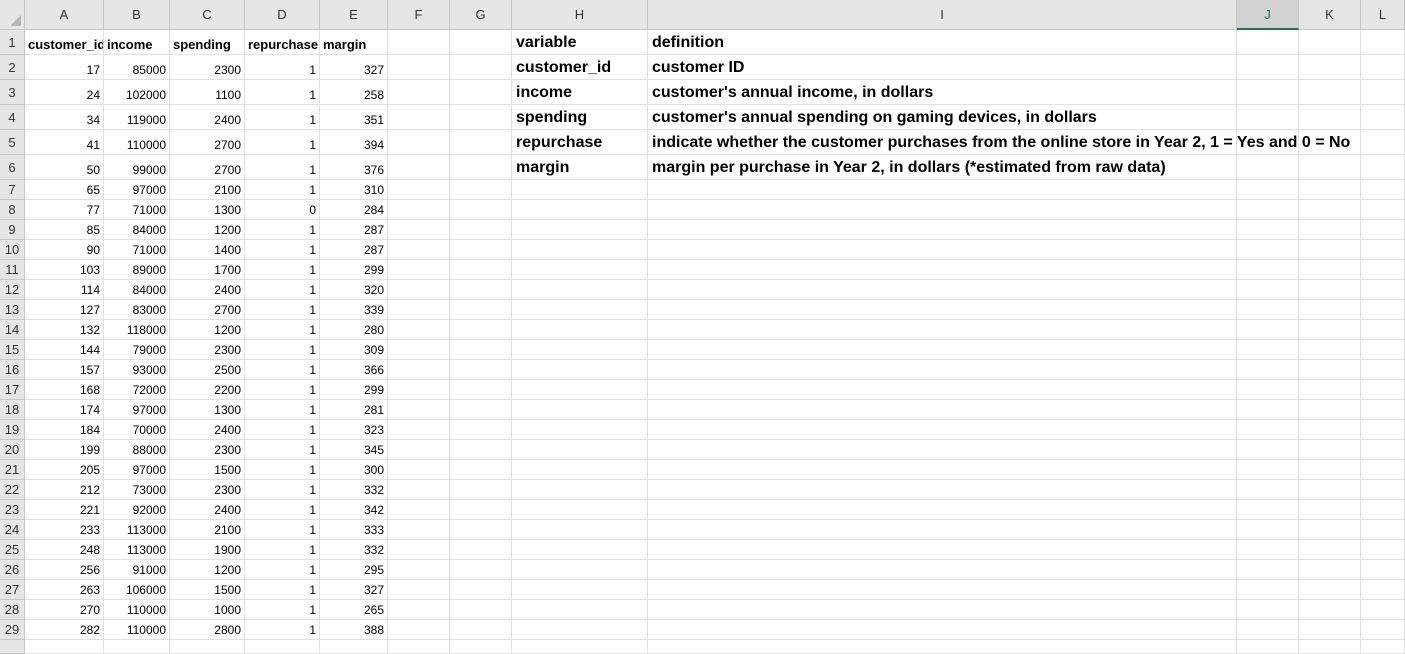 This screenshot has width=1405, height=654. What do you see at coordinates (64, 647) in the screenshot?
I see `cell-a30` at bounding box center [64, 647].